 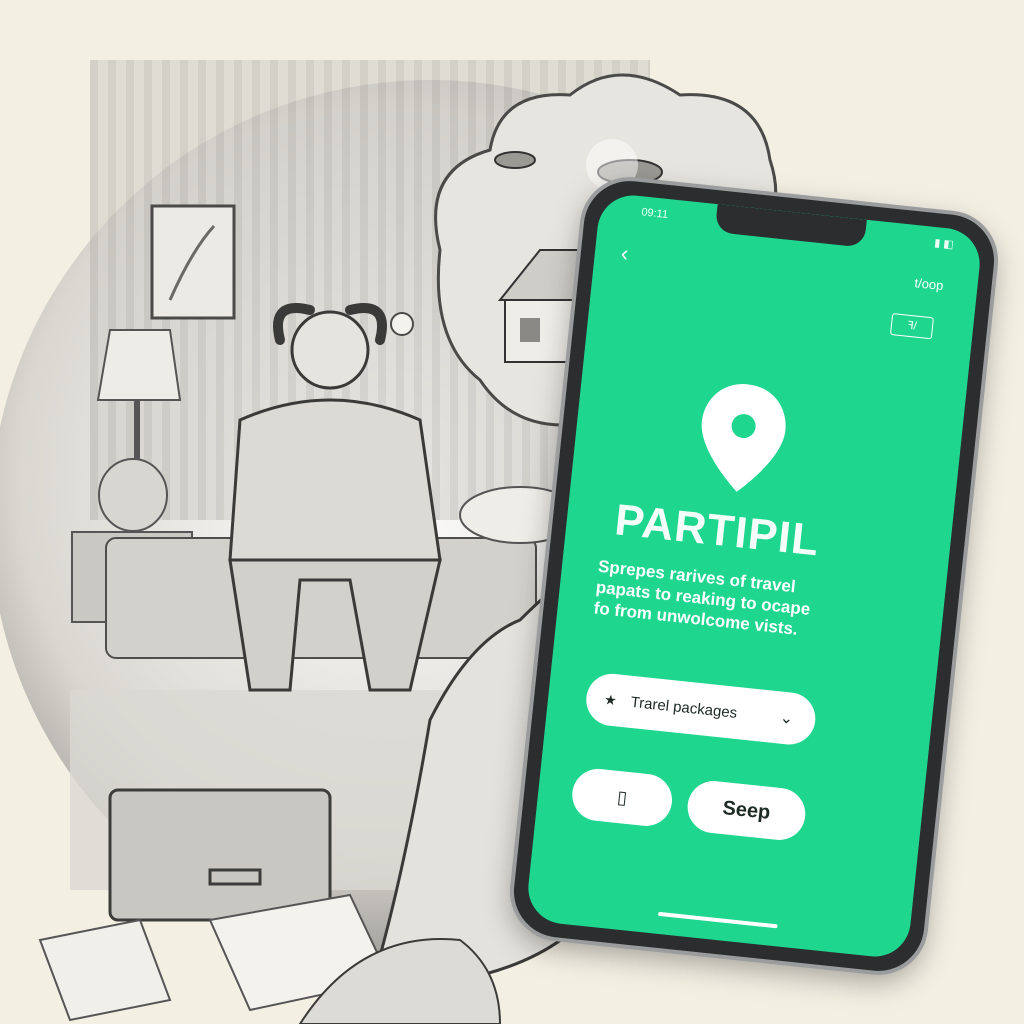 I want to click on location-pin-icon, so click(x=743, y=438).